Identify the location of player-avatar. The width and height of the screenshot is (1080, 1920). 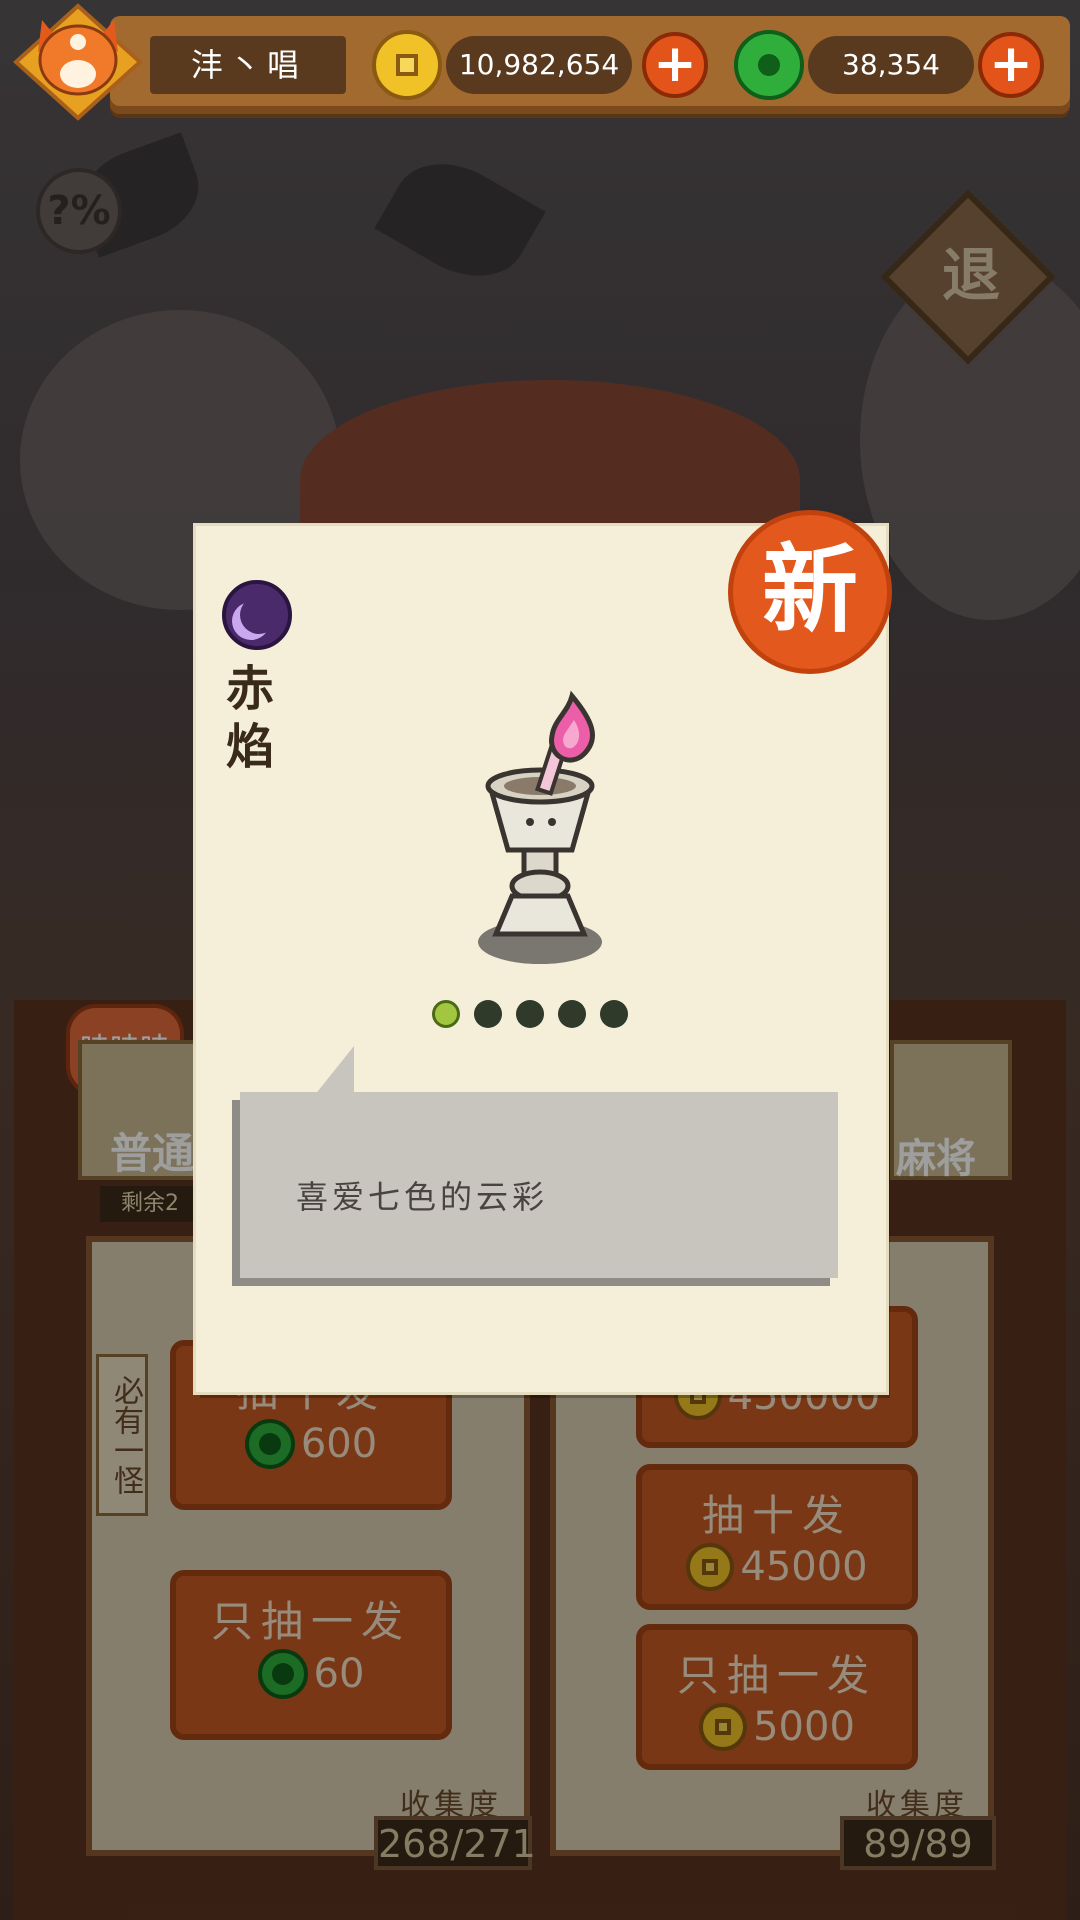
(78, 62).